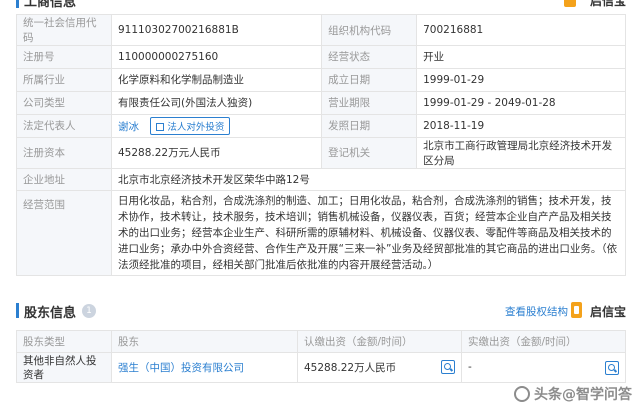  I want to click on paid-capital-cell: -, so click(543, 367).